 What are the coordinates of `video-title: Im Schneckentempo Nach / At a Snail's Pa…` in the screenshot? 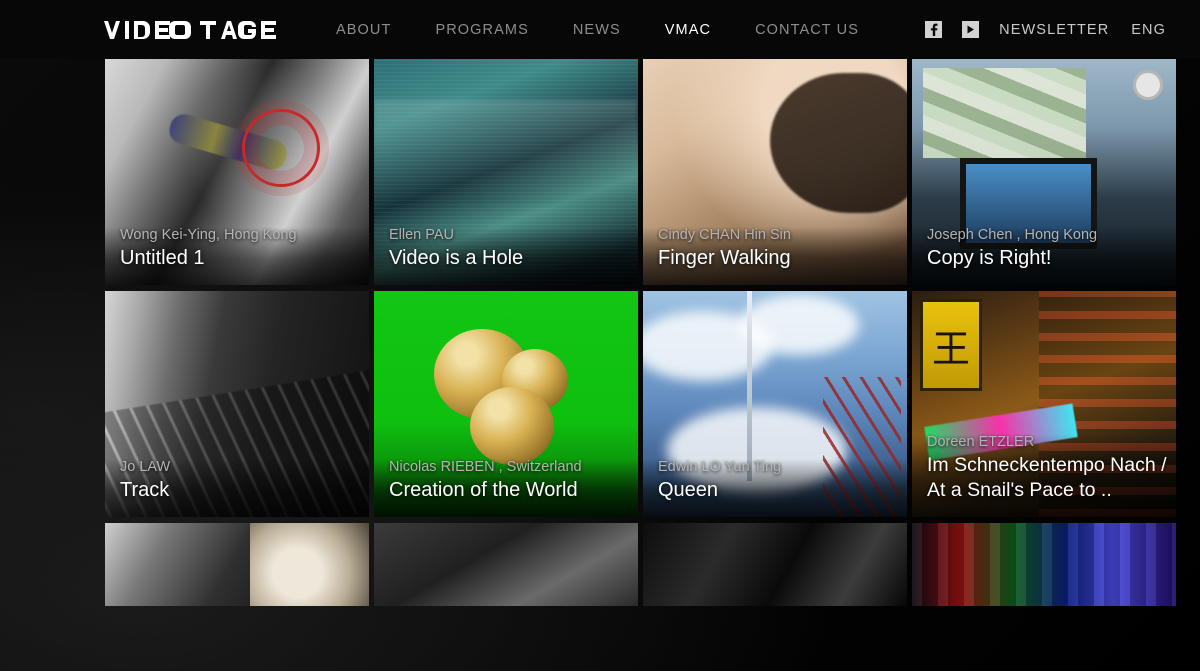 It's located at (1047, 477).